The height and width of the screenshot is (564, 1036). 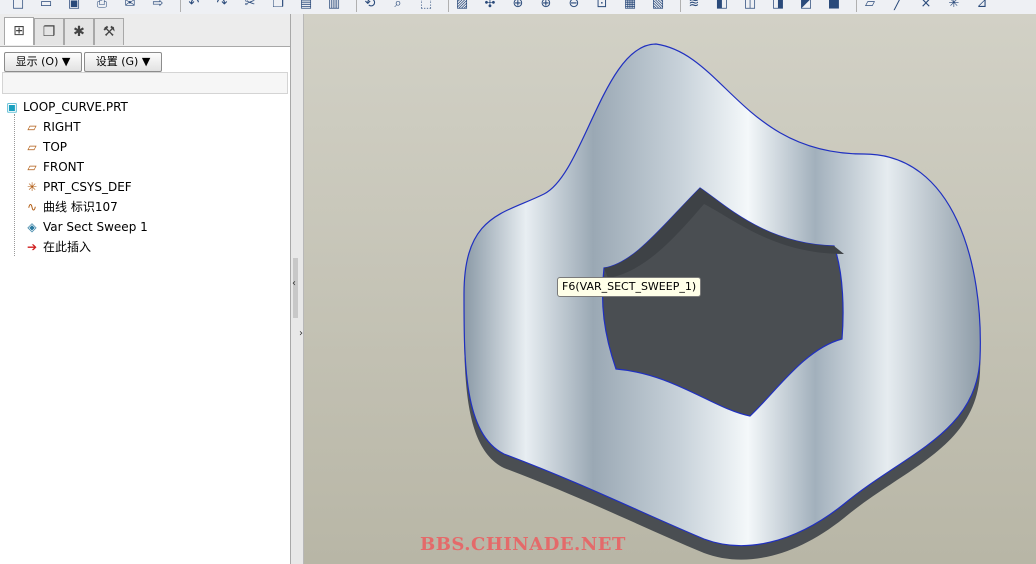 I want to click on watermark-text: BBS.CHINADE.NET, so click(x=523, y=544).